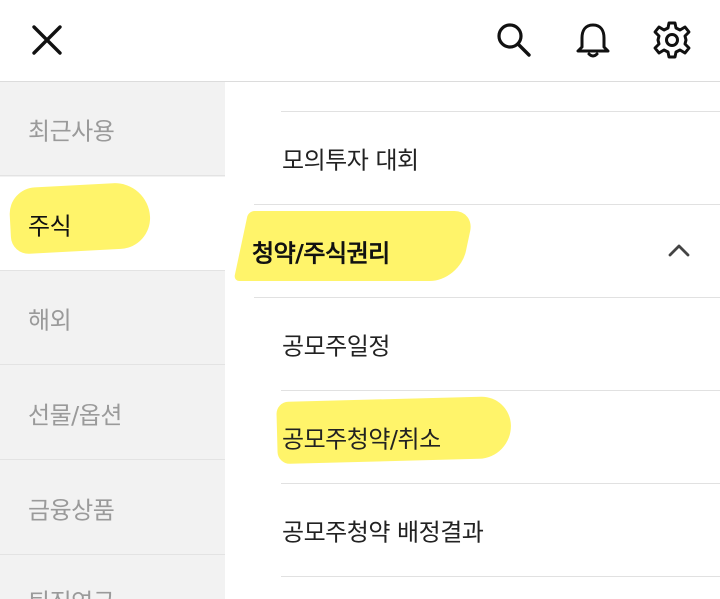  I want to click on sidebar-item-label: 최근사용, so click(71, 131).